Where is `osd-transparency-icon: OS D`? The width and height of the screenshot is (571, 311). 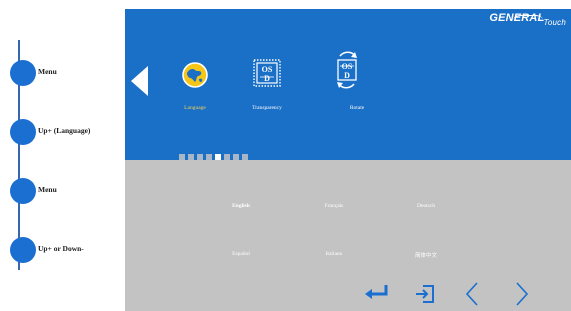
osd-transparency-icon: OS D is located at coordinates (267, 73).